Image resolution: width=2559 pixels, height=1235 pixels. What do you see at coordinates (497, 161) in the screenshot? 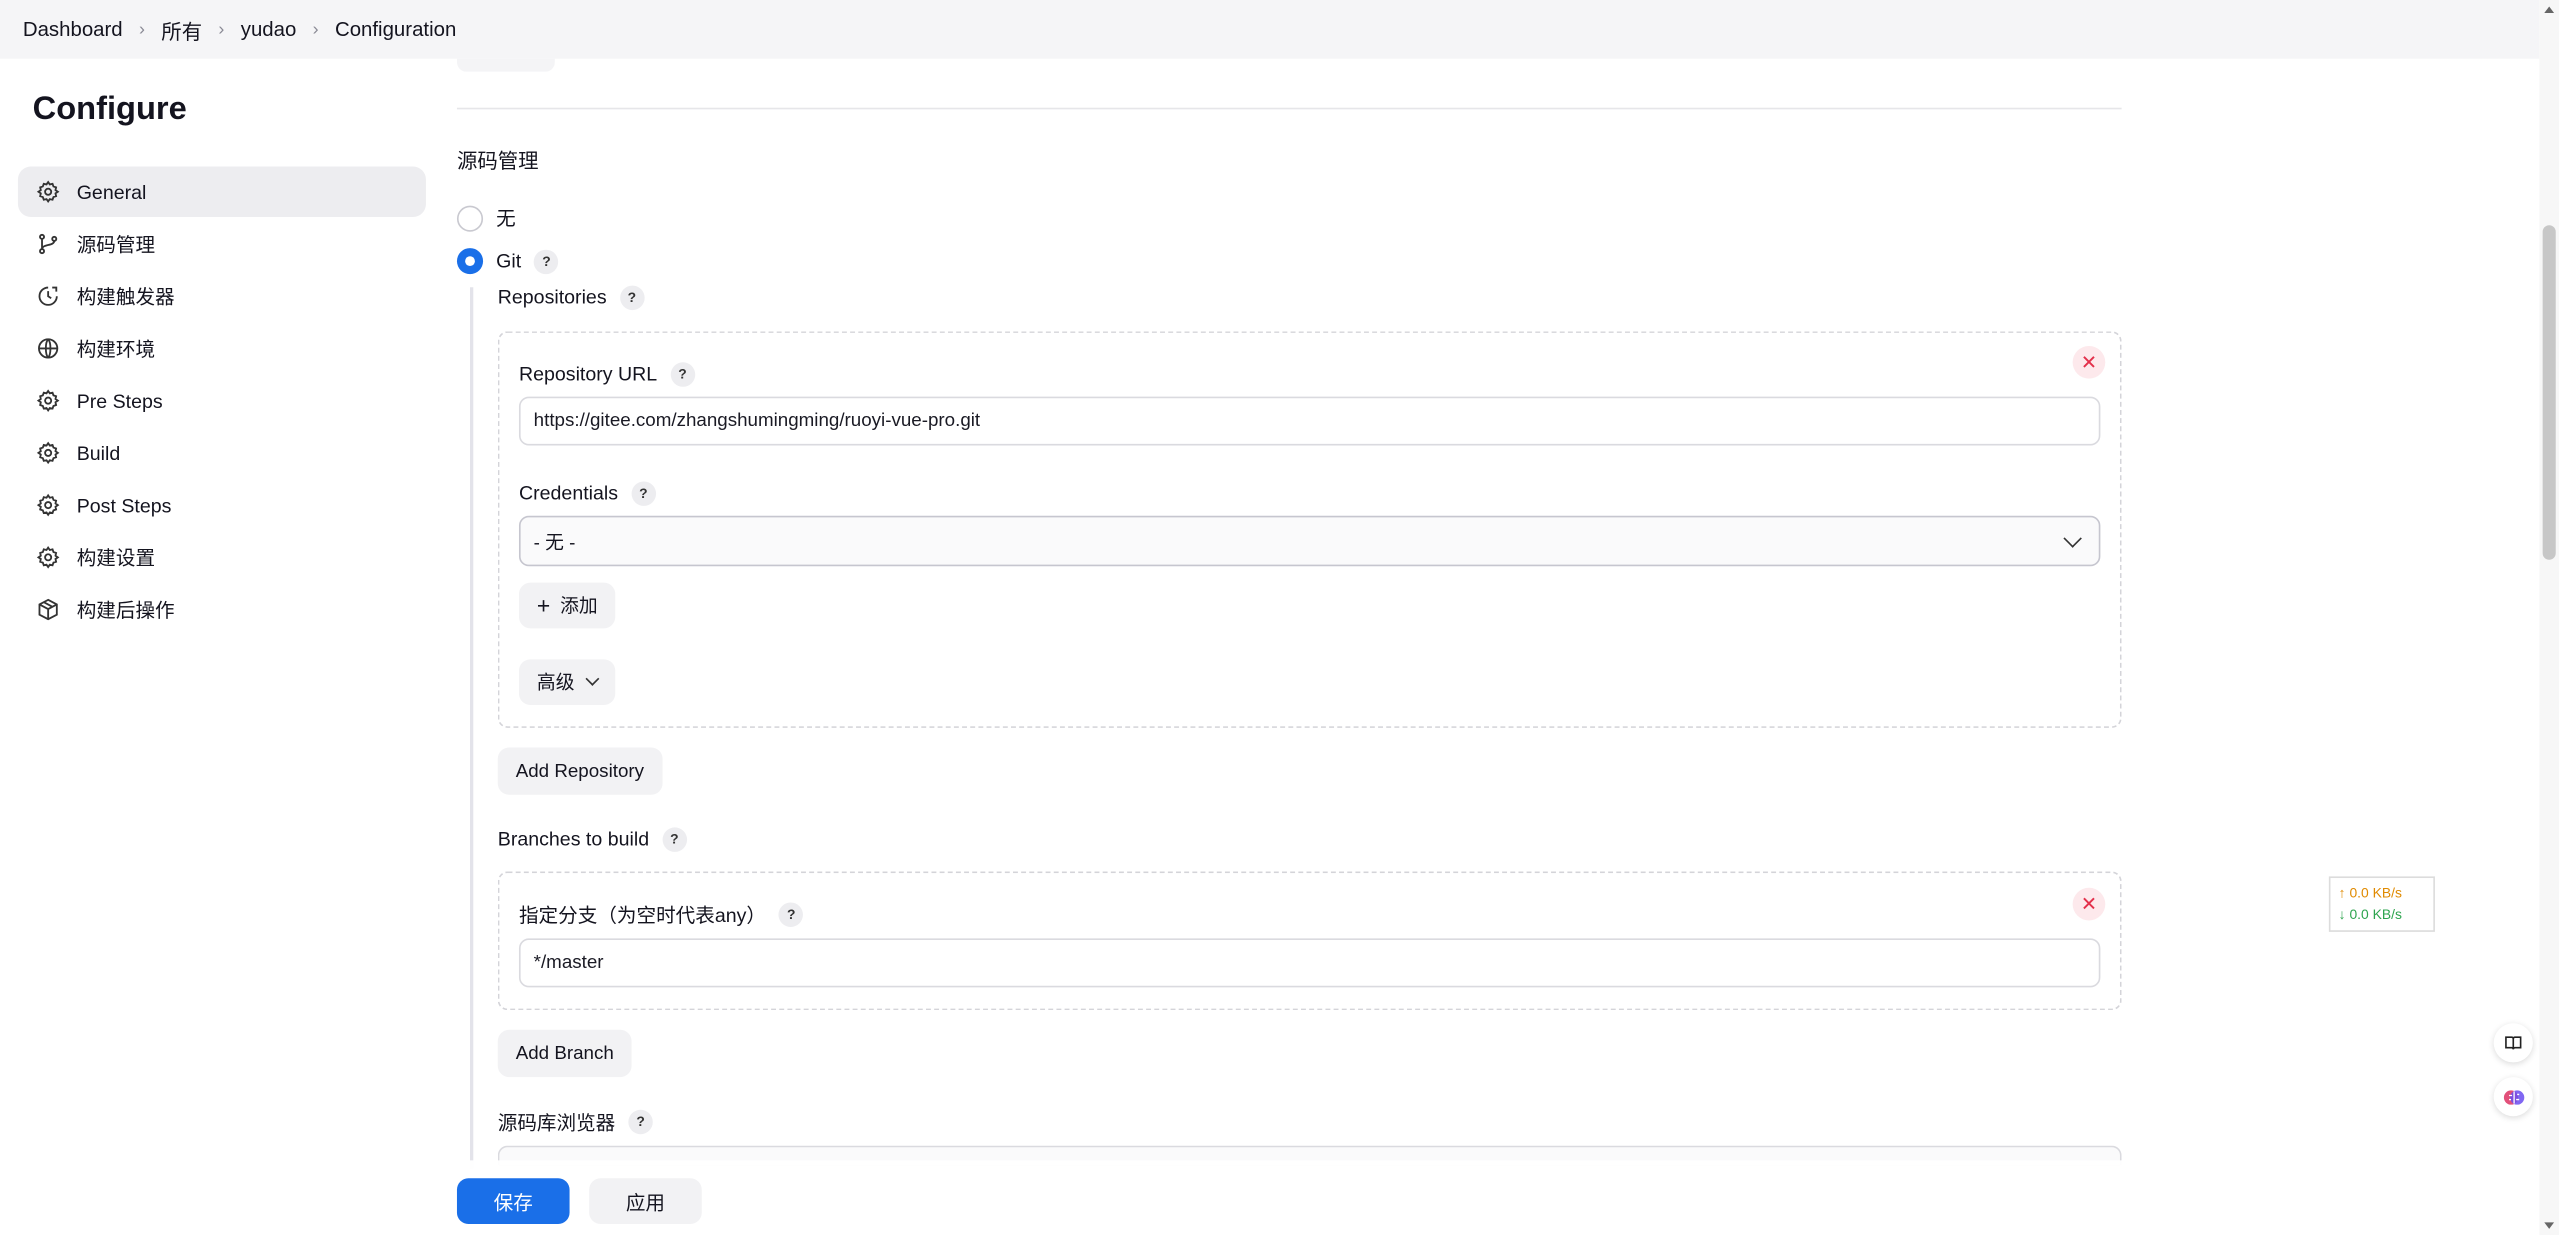
I see `section-title-scm: 源码管理` at bounding box center [497, 161].